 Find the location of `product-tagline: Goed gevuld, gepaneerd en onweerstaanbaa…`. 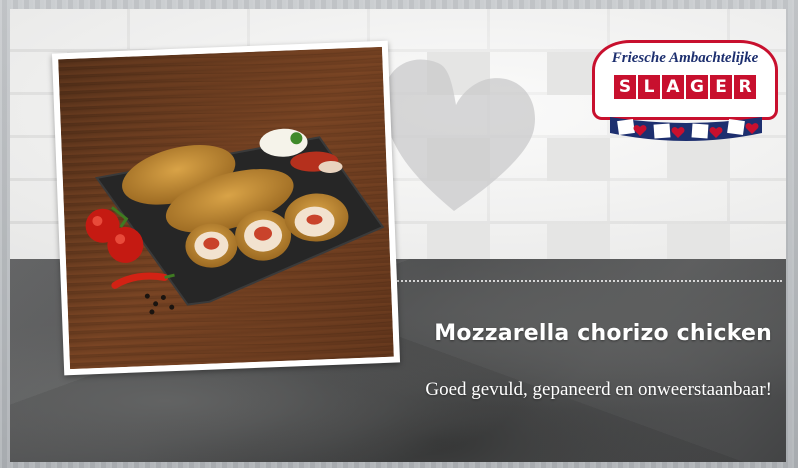

product-tagline: Goed gevuld, gepaneerd en onweerstaanbaa… is located at coordinates (598, 389).